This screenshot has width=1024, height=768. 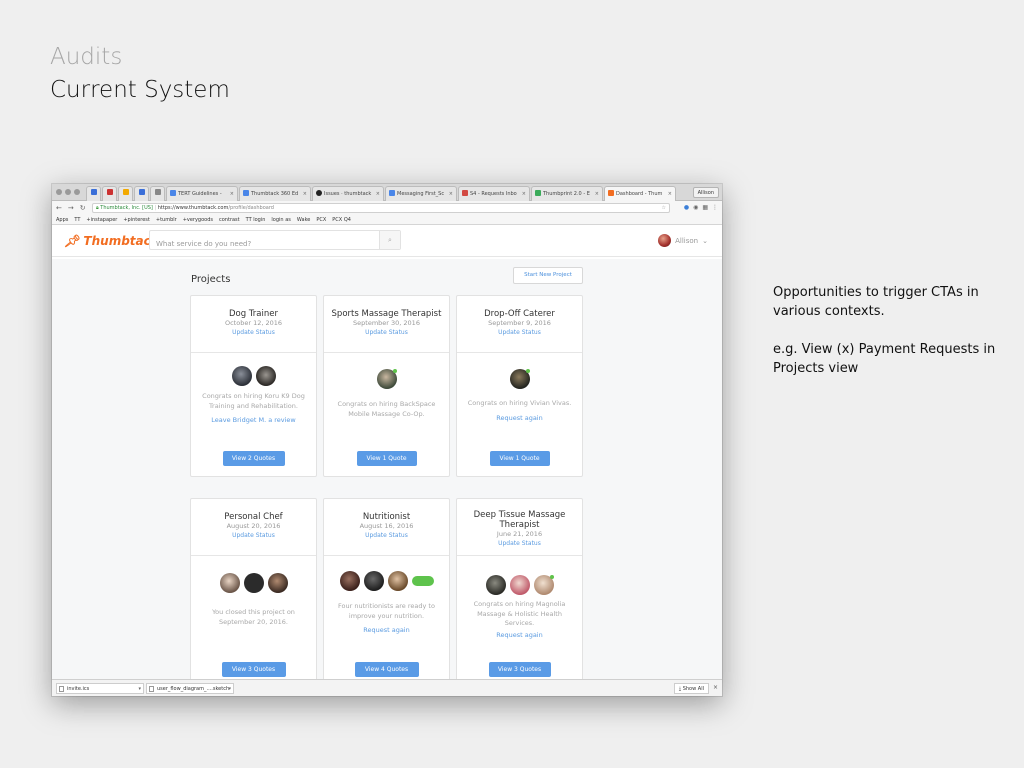 What do you see at coordinates (202, 193) in the screenshot?
I see `browser-tab: TERT Guidelines - ×` at bounding box center [202, 193].